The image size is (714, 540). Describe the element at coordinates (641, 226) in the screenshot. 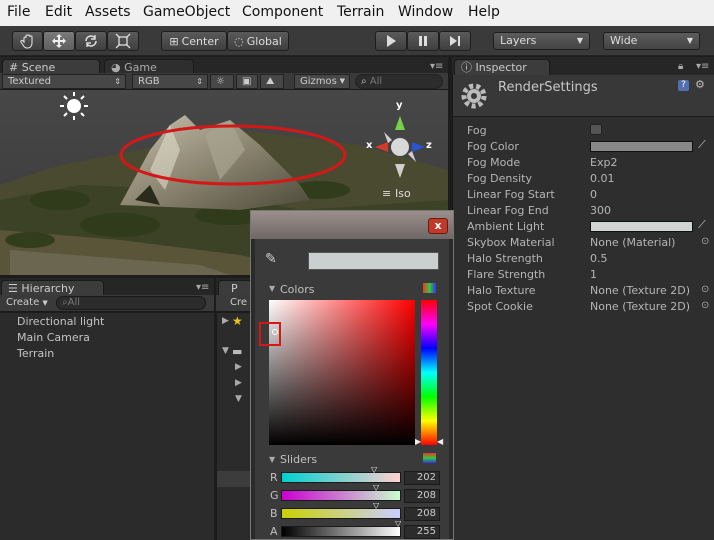

I see `ambient-light-color-field` at that location.